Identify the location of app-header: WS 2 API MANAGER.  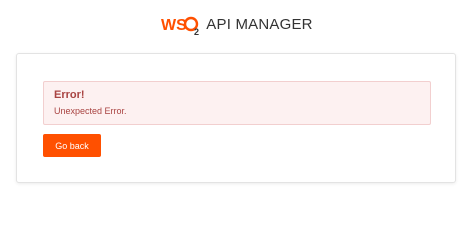
(237, 25).